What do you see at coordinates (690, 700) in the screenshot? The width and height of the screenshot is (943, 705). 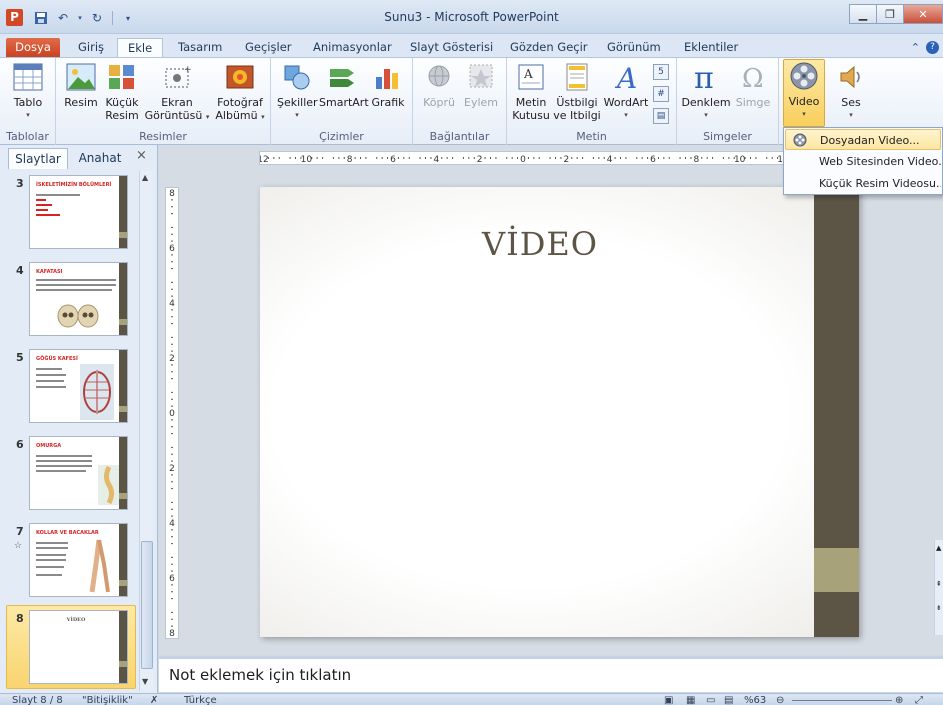 I see `slide-sorter-icon: ▦` at bounding box center [690, 700].